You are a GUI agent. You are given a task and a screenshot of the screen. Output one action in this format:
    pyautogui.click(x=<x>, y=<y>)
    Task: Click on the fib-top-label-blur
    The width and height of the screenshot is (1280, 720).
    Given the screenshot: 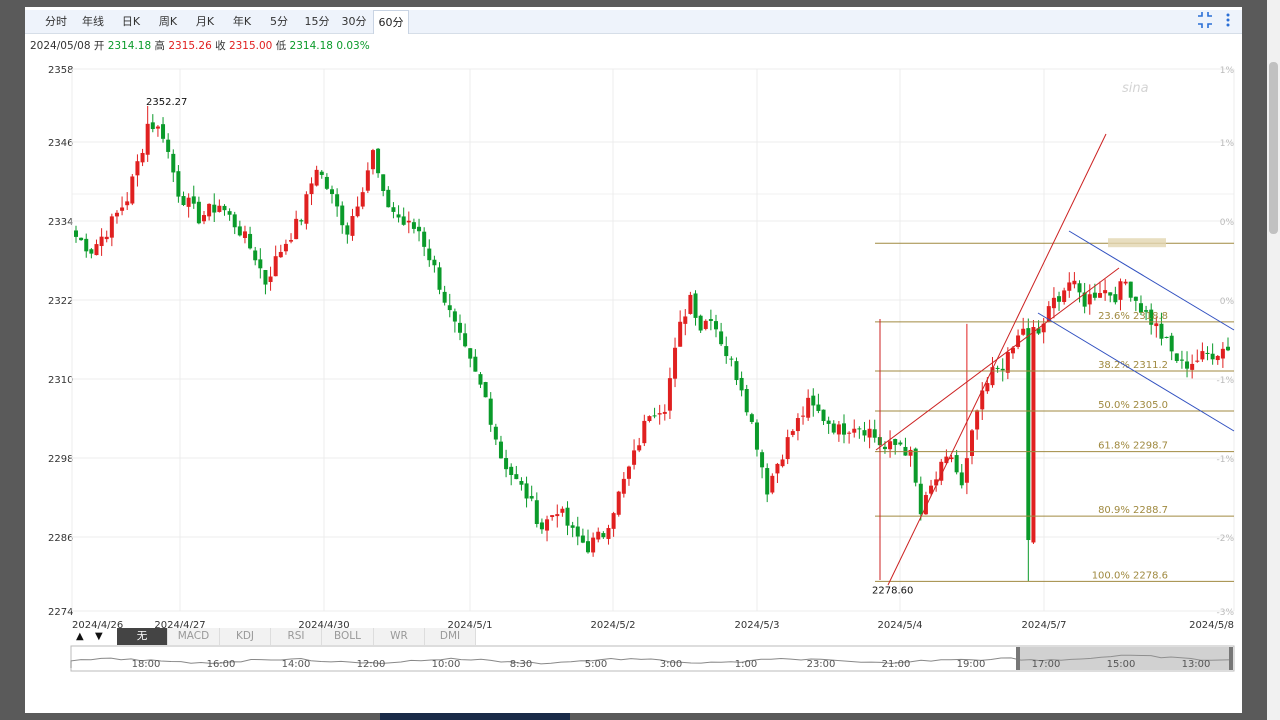 What is the action you would take?
    pyautogui.click(x=1137, y=243)
    